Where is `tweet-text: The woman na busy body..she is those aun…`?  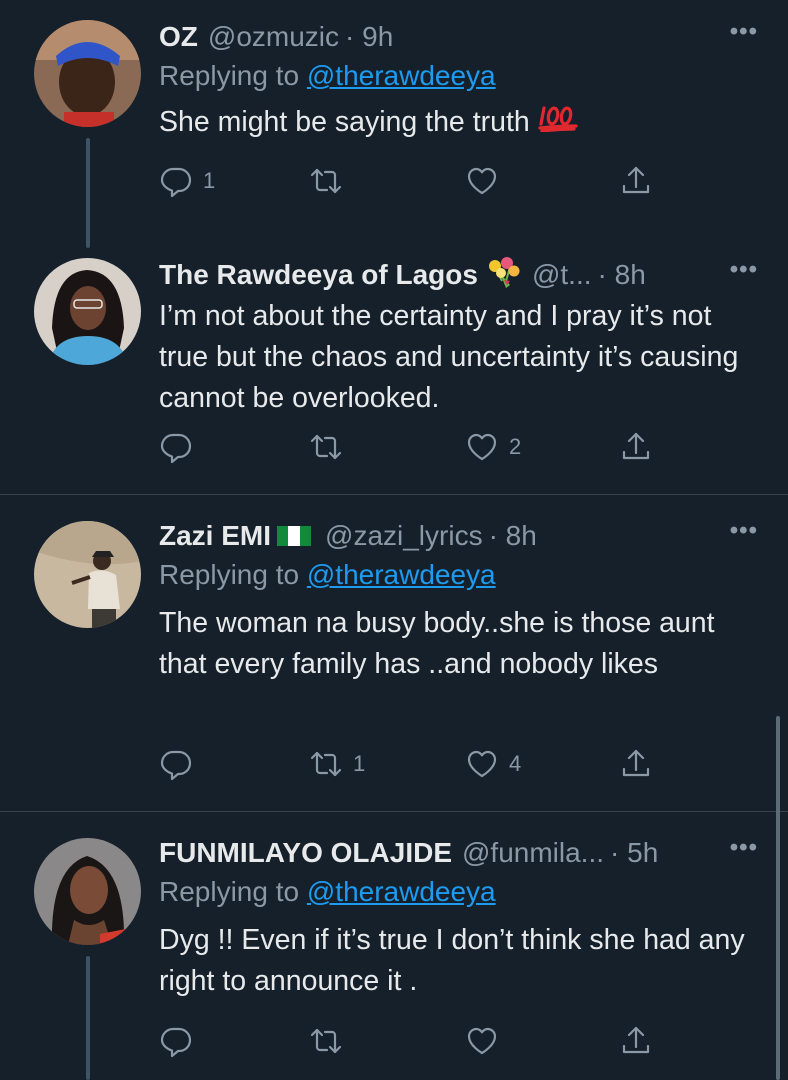 tweet-text: The woman na busy body..she is those aun… is located at coordinates (437, 643).